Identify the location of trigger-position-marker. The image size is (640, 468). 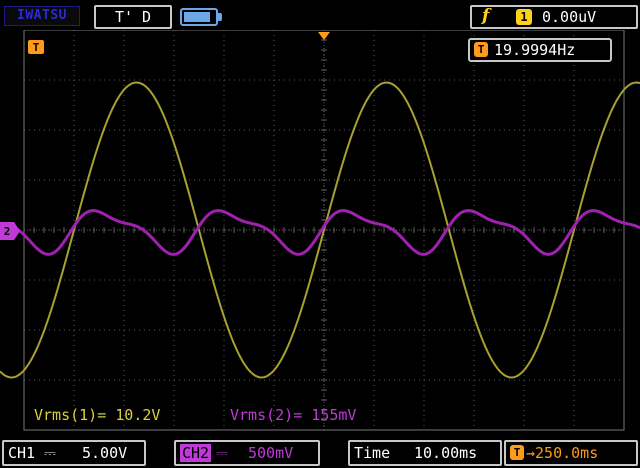
(324, 36).